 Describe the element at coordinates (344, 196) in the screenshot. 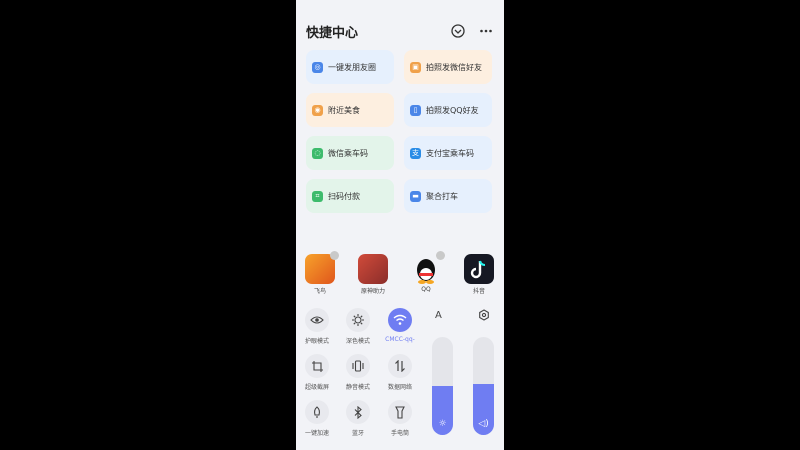

I see `shortcut-label: 扫码付款` at that location.